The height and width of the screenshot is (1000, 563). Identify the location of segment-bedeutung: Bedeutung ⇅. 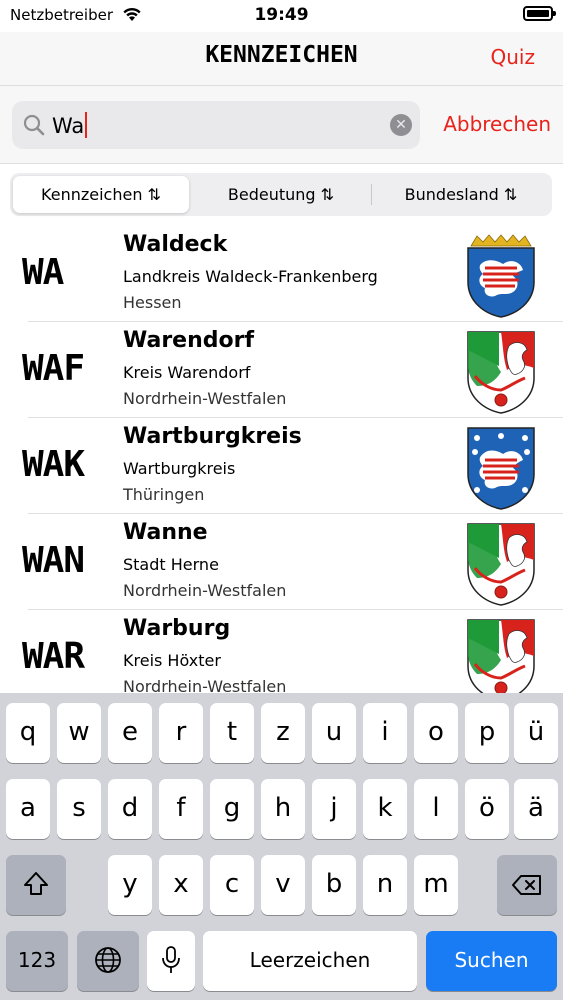
(281, 194).